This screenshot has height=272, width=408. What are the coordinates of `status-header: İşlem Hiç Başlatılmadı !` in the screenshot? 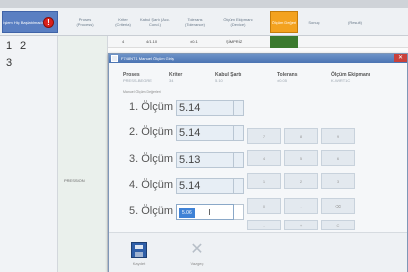 It's located at (30, 22).